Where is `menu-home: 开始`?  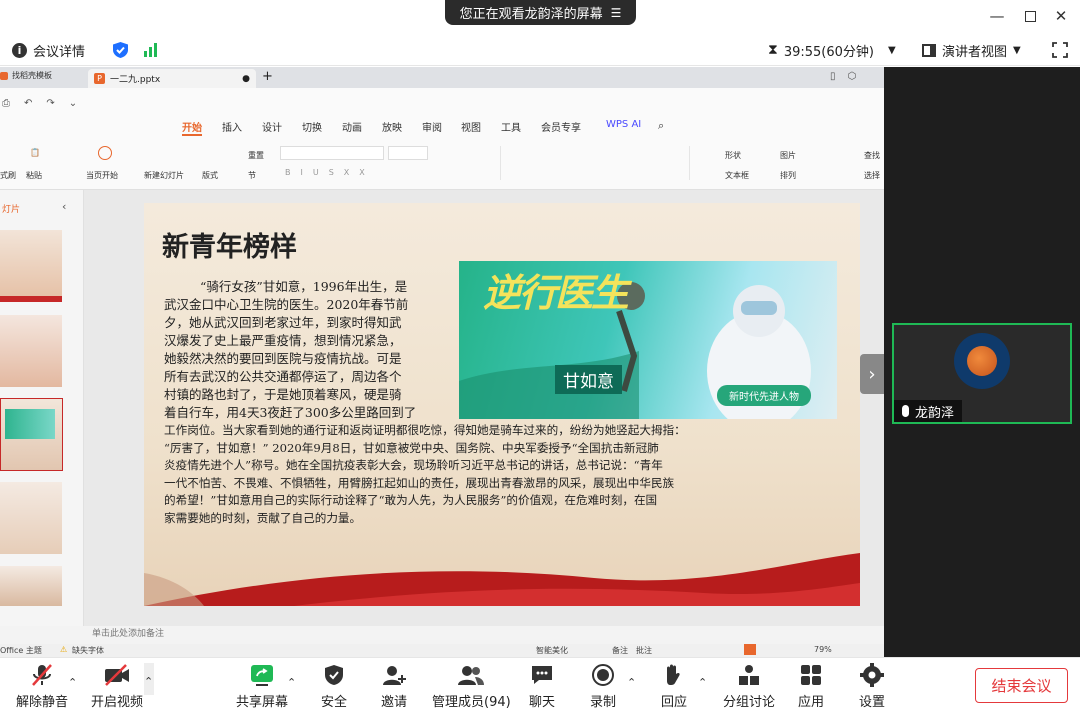
menu-home: 开始 is located at coordinates (192, 127).